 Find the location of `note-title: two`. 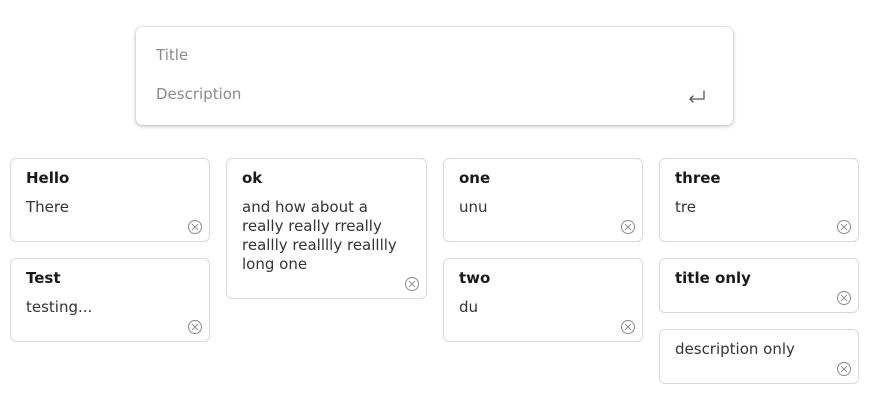

note-title: two is located at coordinates (475, 278).